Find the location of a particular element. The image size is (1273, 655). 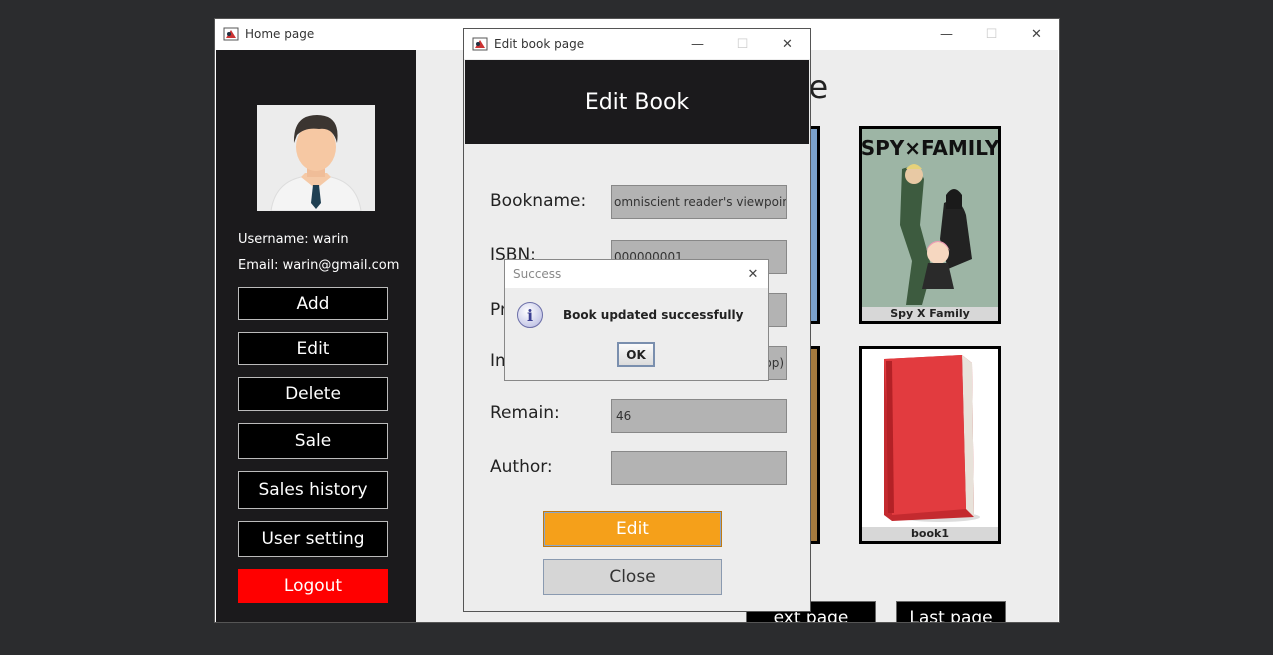

sales-history-button: Sales history is located at coordinates (313, 490).